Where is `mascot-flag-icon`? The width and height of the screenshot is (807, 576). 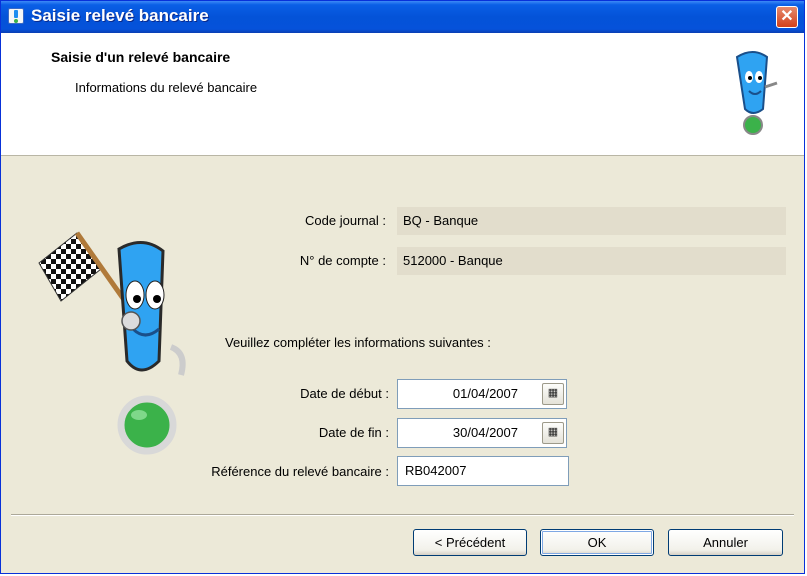 mascot-flag-icon is located at coordinates (112, 343).